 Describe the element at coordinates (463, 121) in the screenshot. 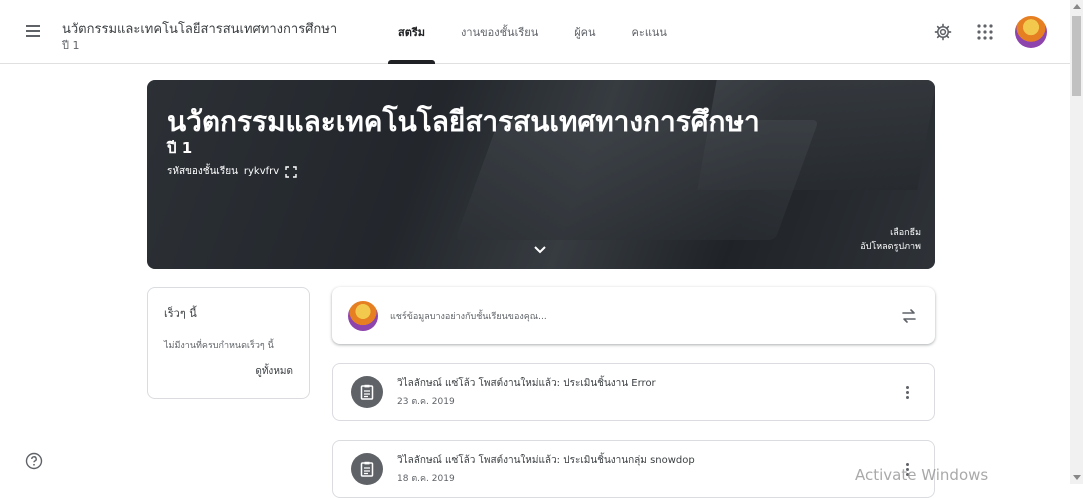

I see `banner-class-title: นวัตกรรมและเทคโนโลยีสารสนเทศทางการศึกษา` at that location.